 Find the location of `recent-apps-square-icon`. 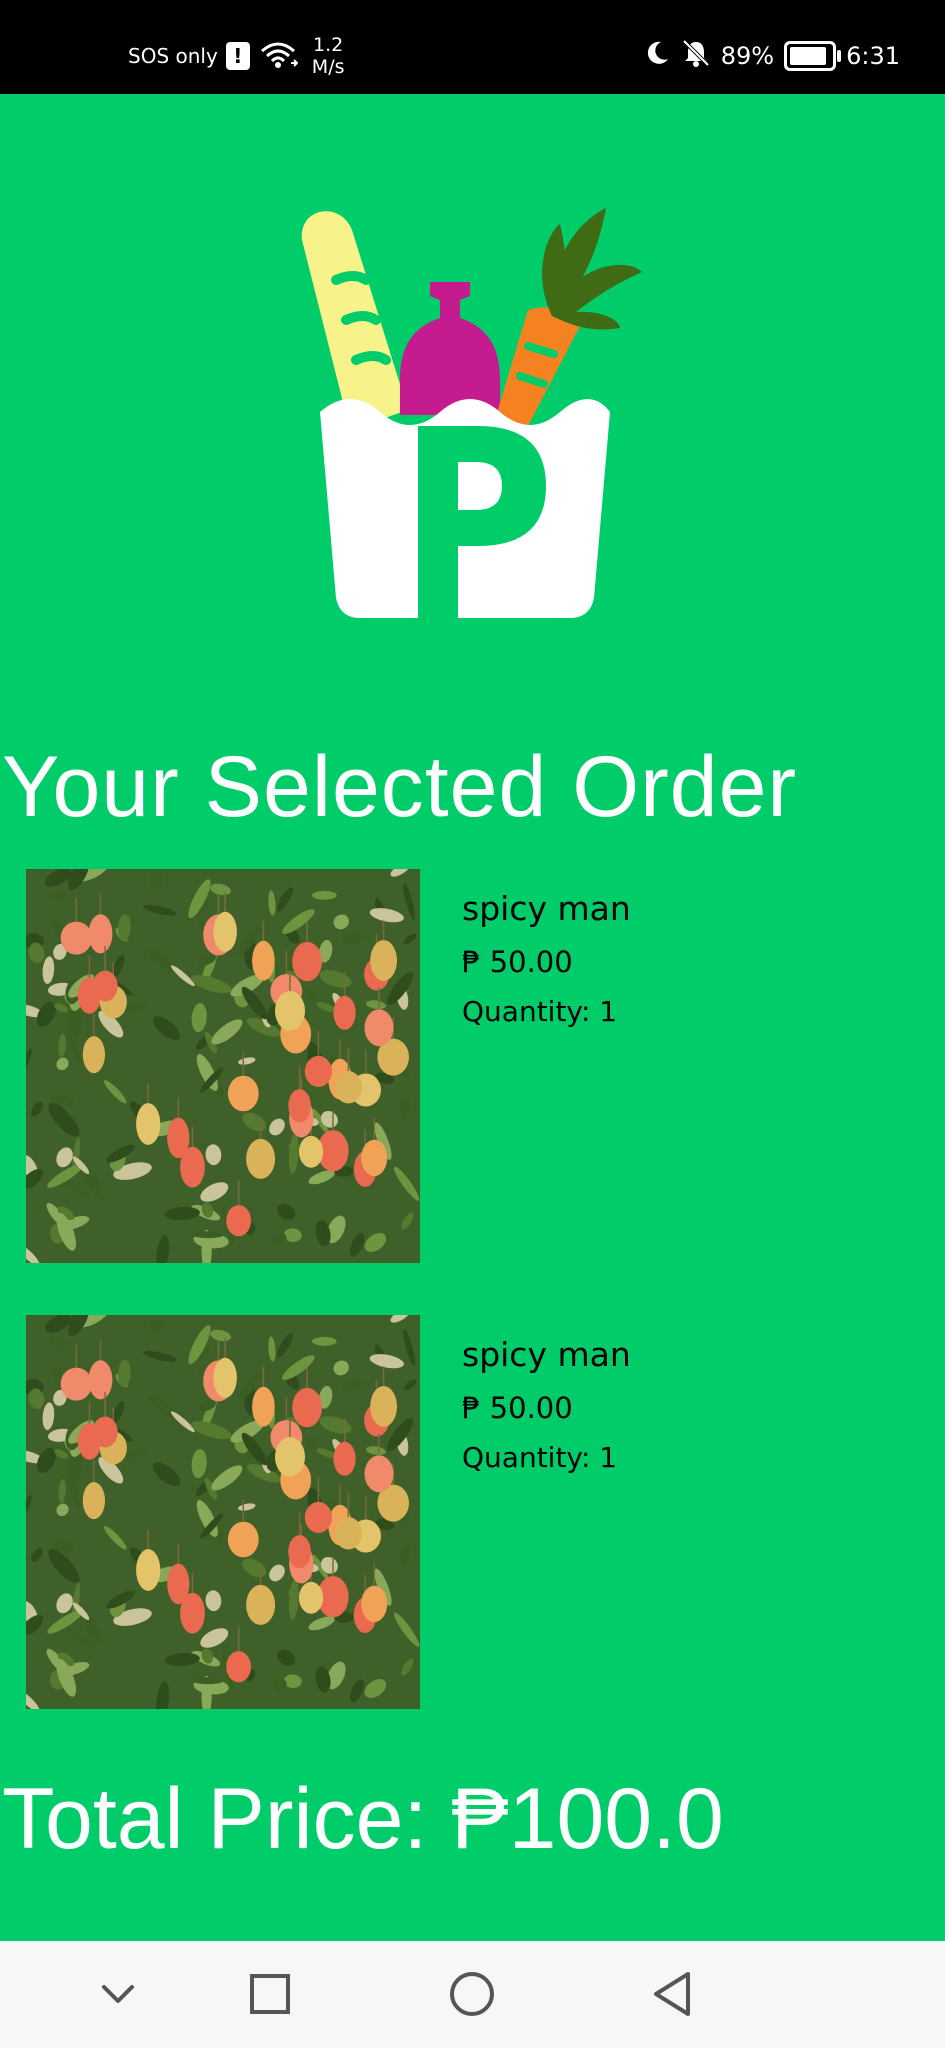

recent-apps-square-icon is located at coordinates (270, 1994).